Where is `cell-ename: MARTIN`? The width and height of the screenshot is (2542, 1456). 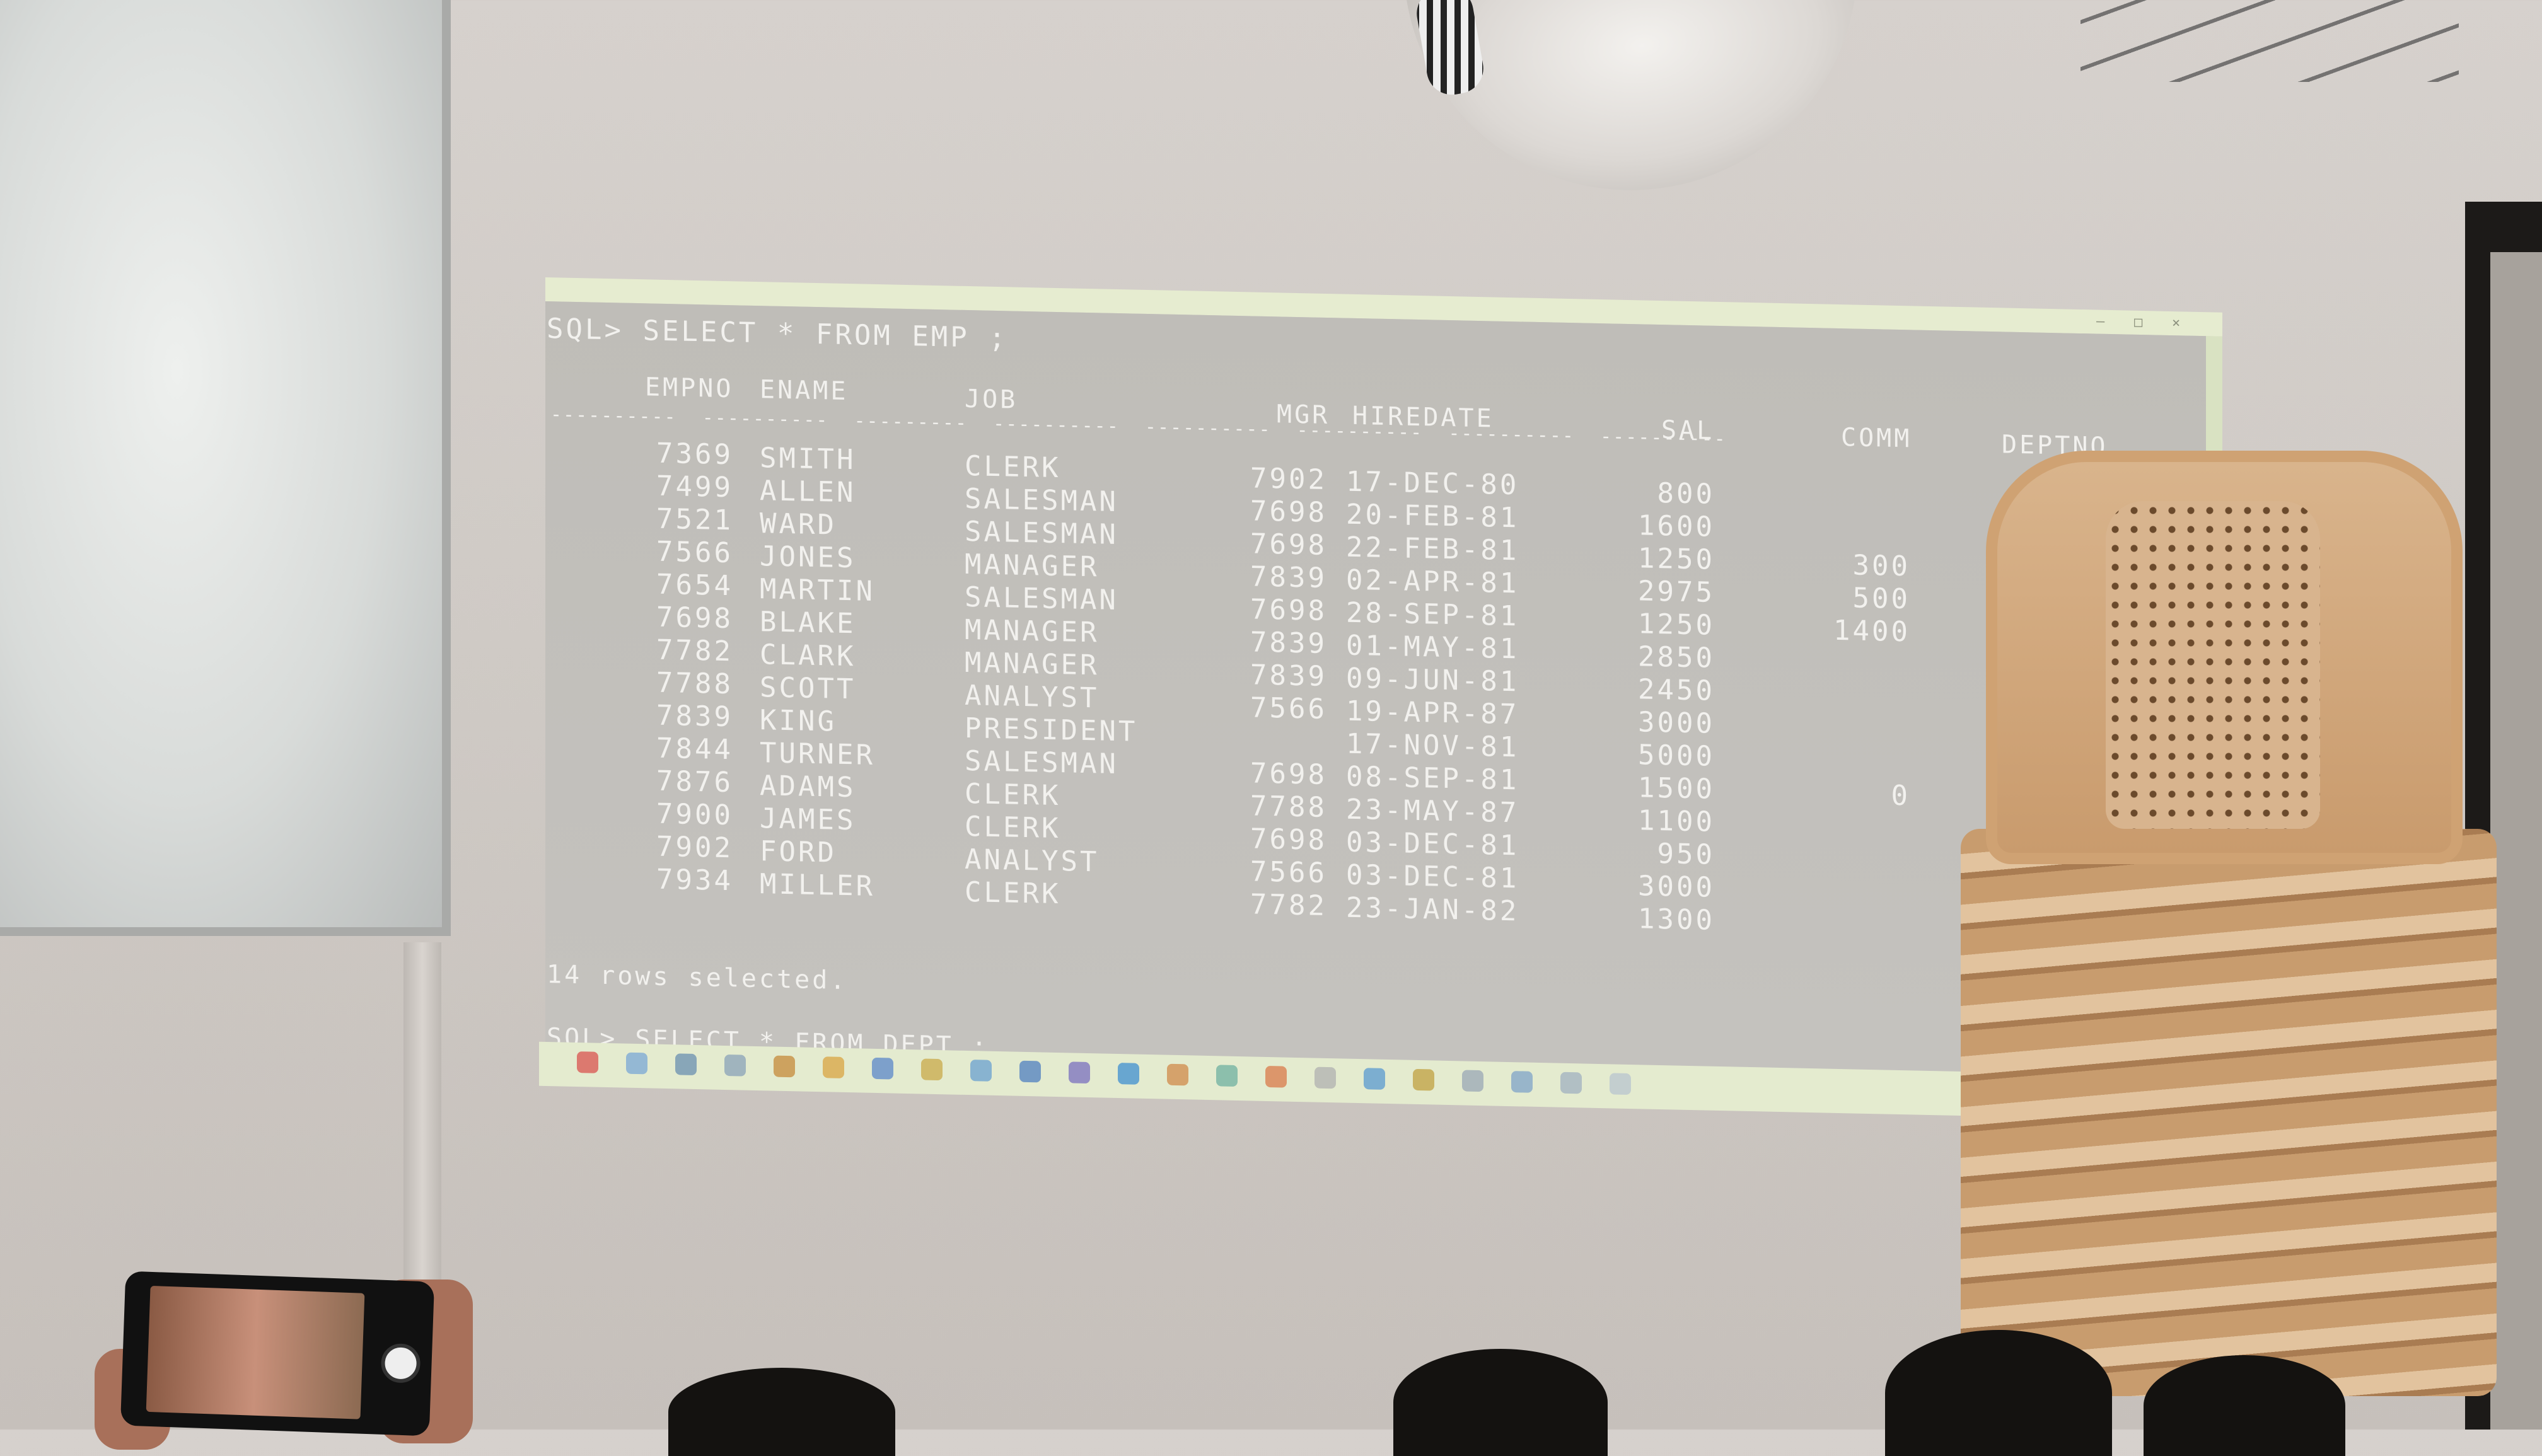 cell-ename: MARTIN is located at coordinates (817, 590).